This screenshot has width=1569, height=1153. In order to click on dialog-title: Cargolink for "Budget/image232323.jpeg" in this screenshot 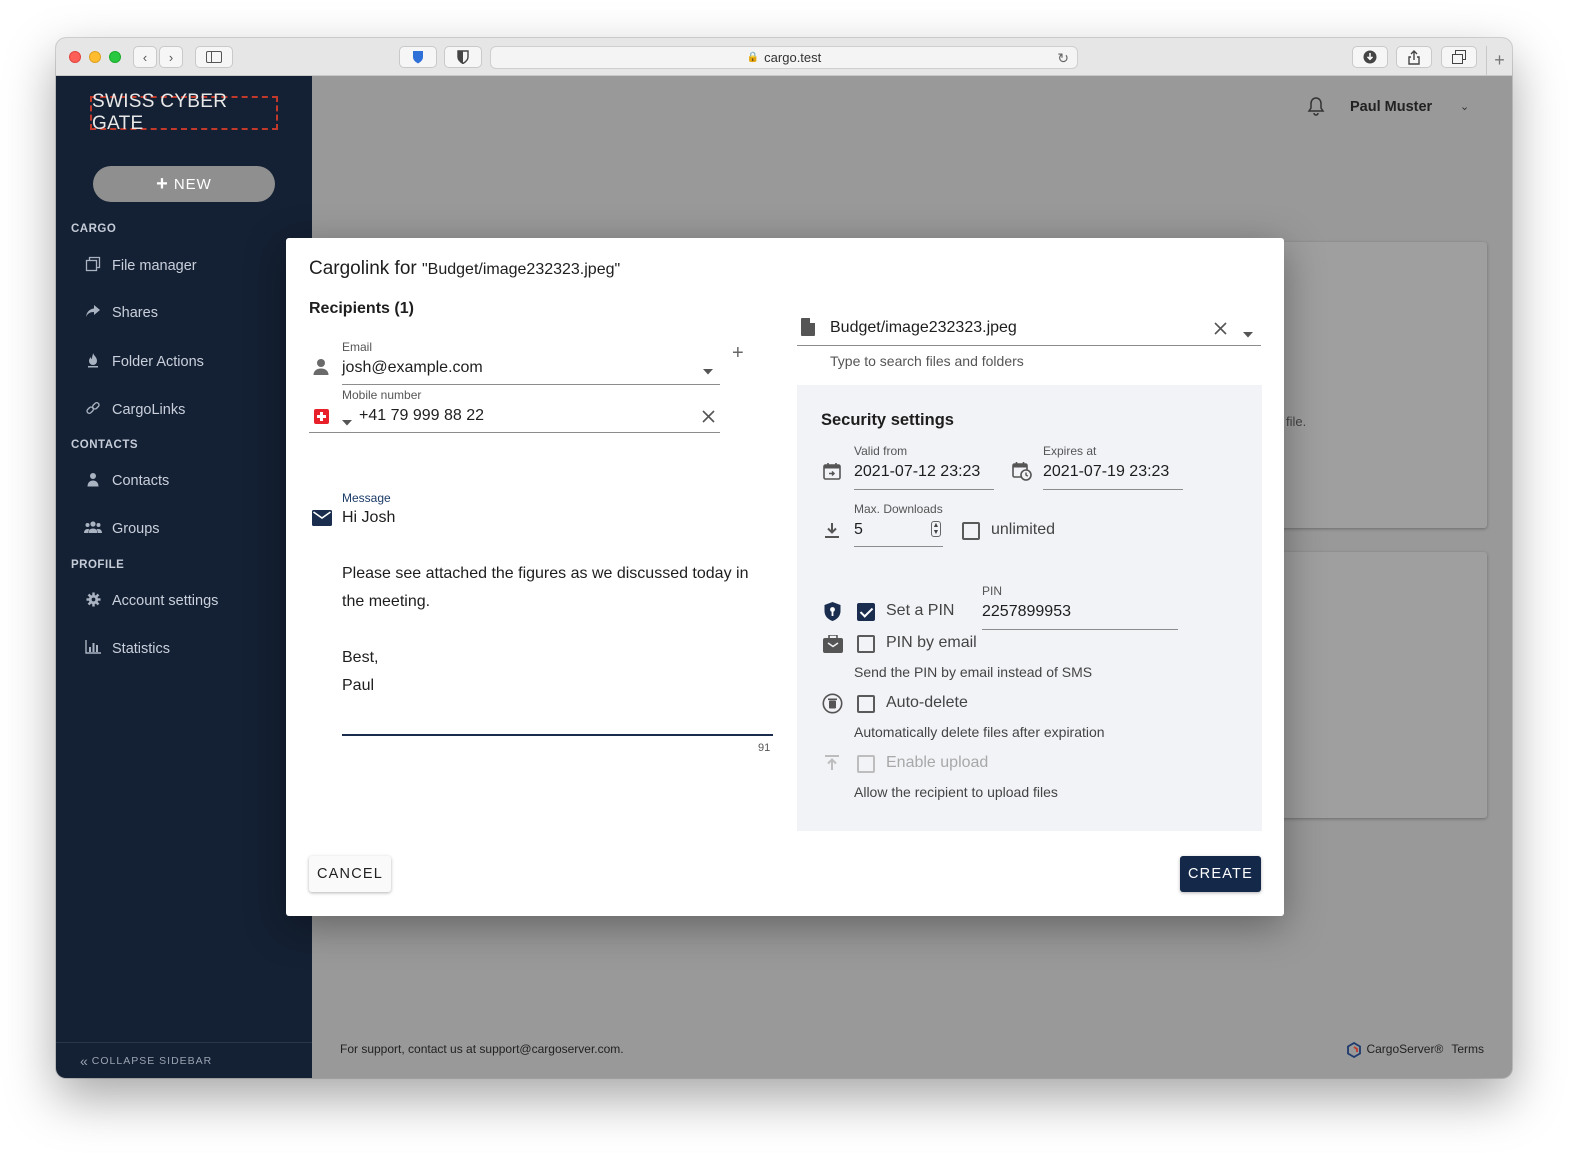, I will do `click(464, 269)`.